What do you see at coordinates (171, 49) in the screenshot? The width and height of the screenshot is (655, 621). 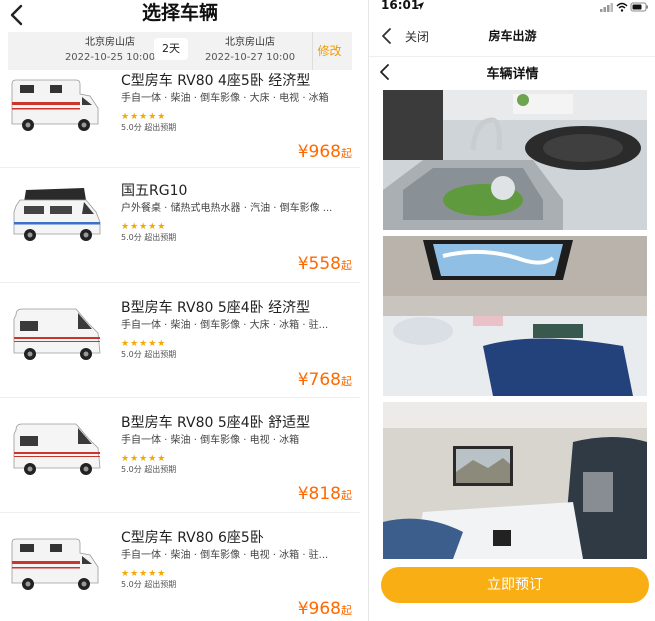 I see `rental-days-badge: 2天` at bounding box center [171, 49].